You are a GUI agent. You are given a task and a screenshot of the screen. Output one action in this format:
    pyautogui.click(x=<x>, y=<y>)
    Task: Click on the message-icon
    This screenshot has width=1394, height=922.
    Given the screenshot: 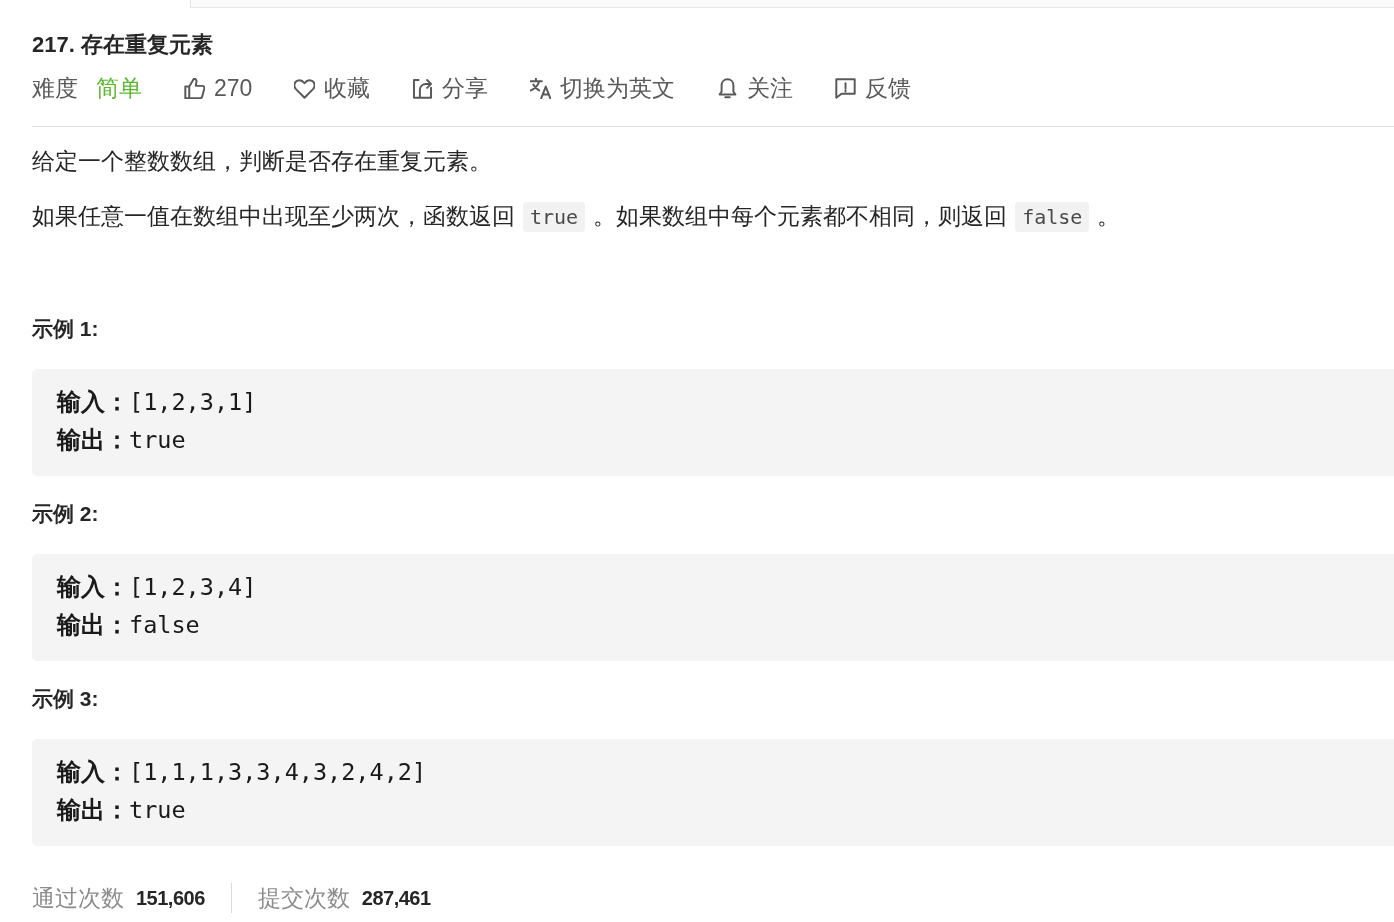 What is the action you would take?
    pyautogui.click(x=846, y=88)
    